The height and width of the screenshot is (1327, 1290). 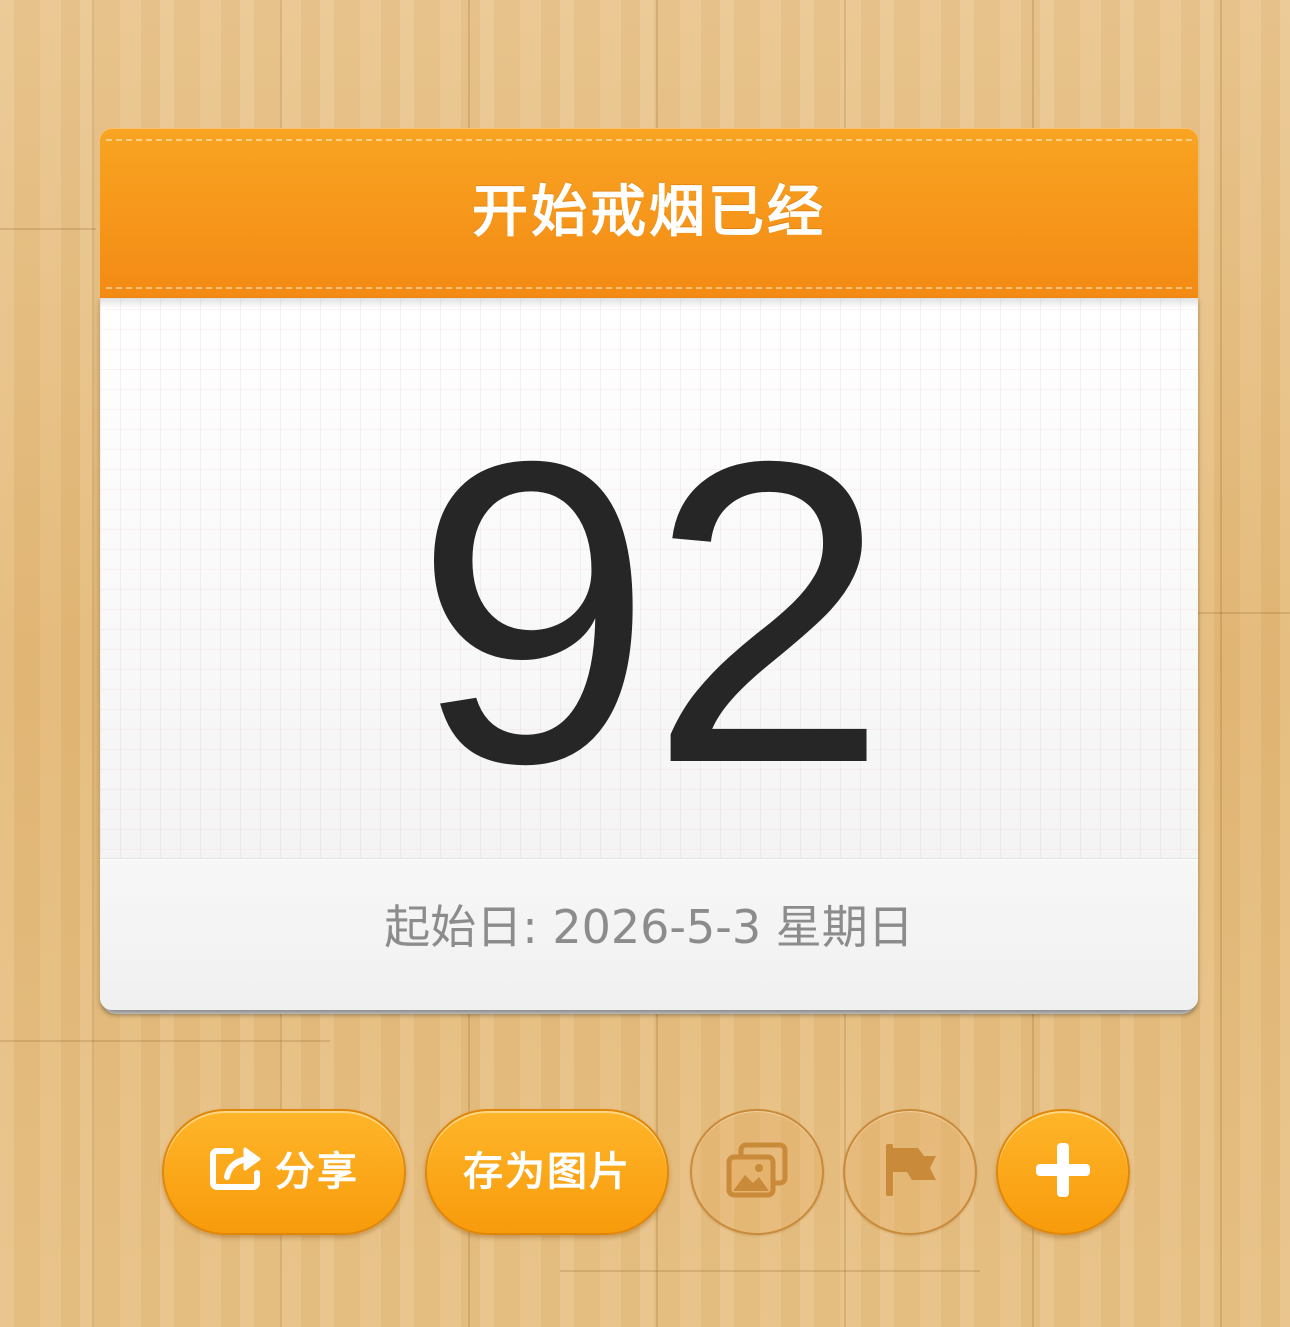 I want to click on plus-icon, so click(x=1063, y=1172).